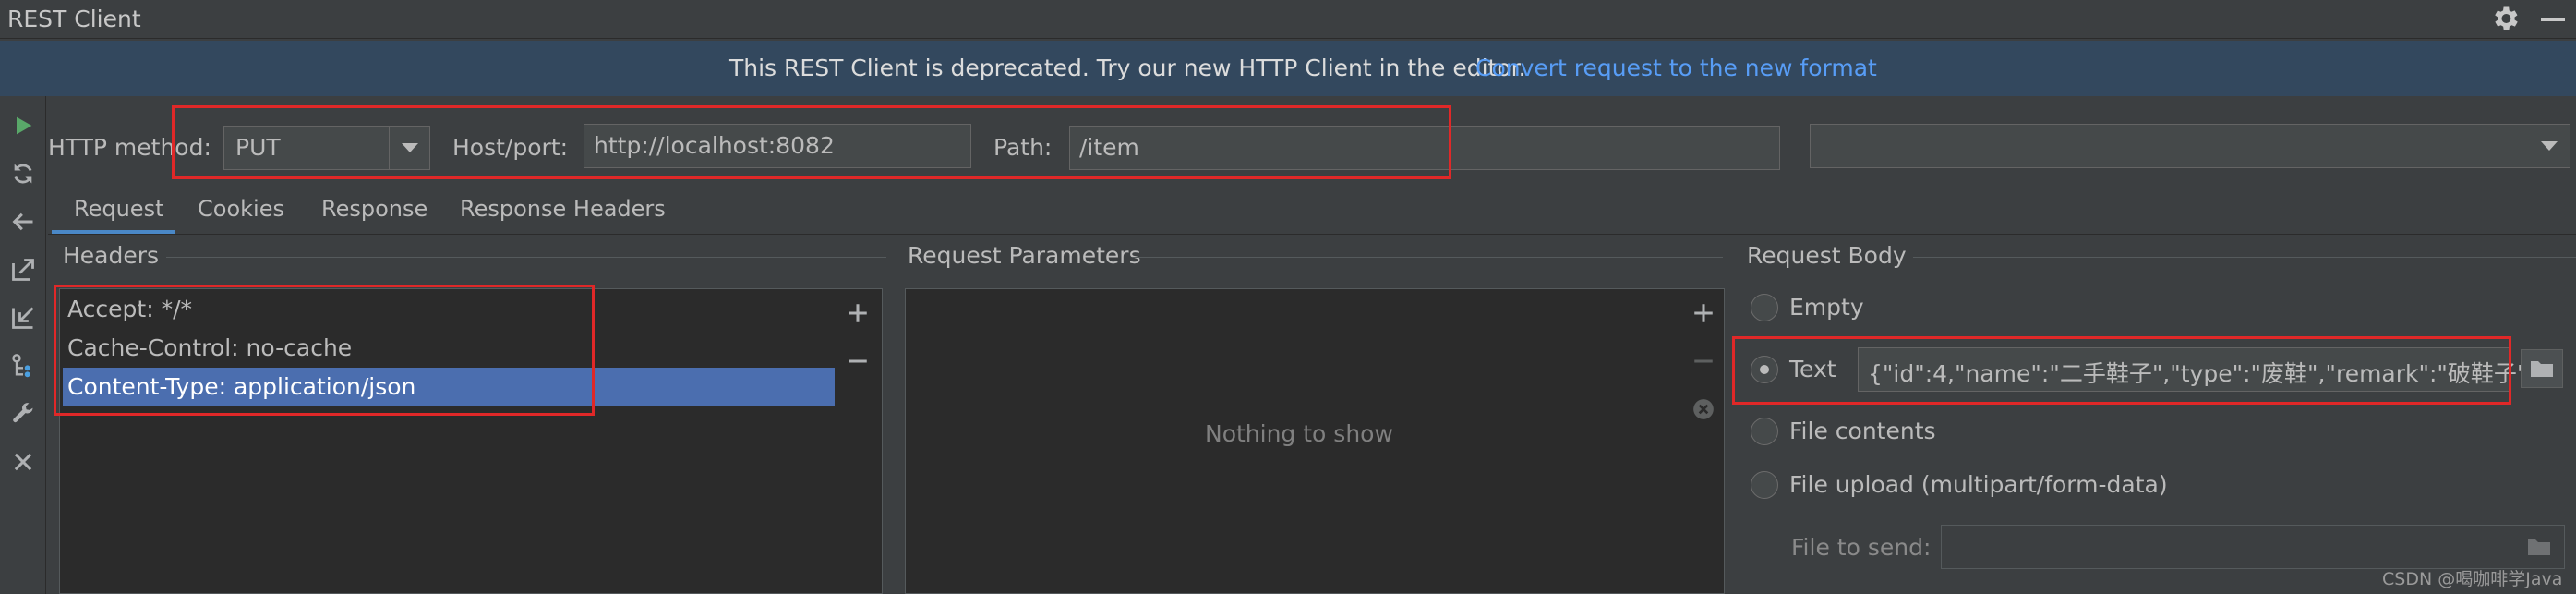 The height and width of the screenshot is (594, 2576). Describe the element at coordinates (857, 313) in the screenshot. I see `add-header-icon` at that location.